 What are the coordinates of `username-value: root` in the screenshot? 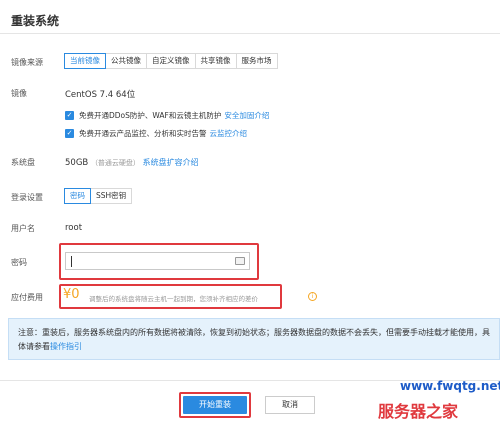 It's located at (74, 228).